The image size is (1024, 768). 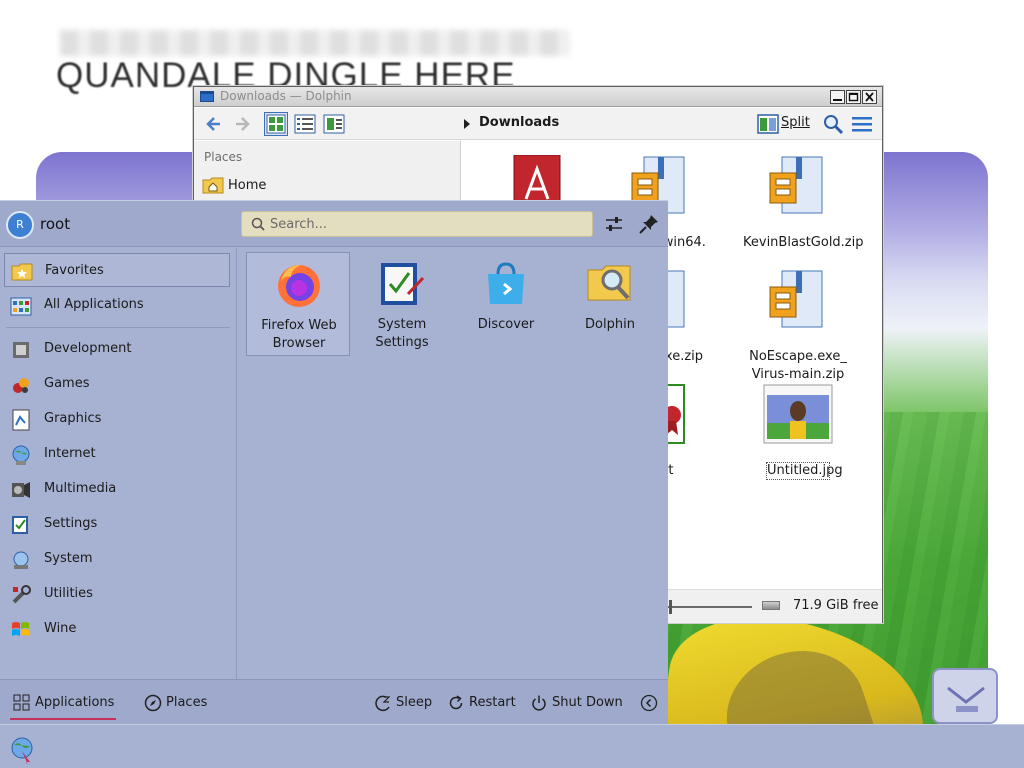 I want to click on app-firefox: Firefox Web Browser, so click(x=298, y=304).